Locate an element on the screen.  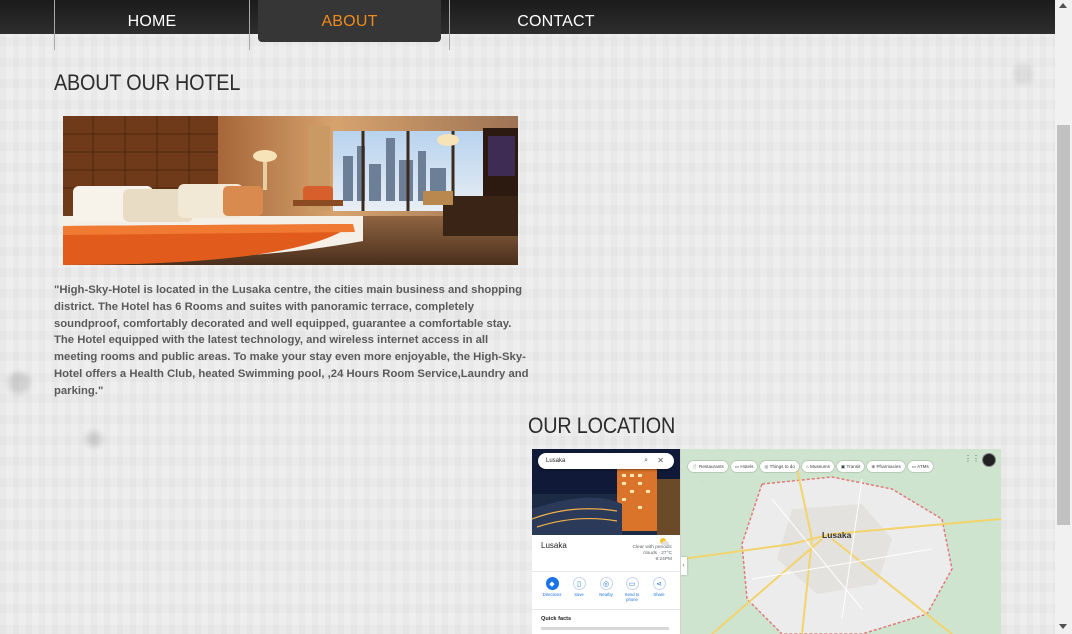
save-button: ▯ Save is located at coordinates (579, 587).